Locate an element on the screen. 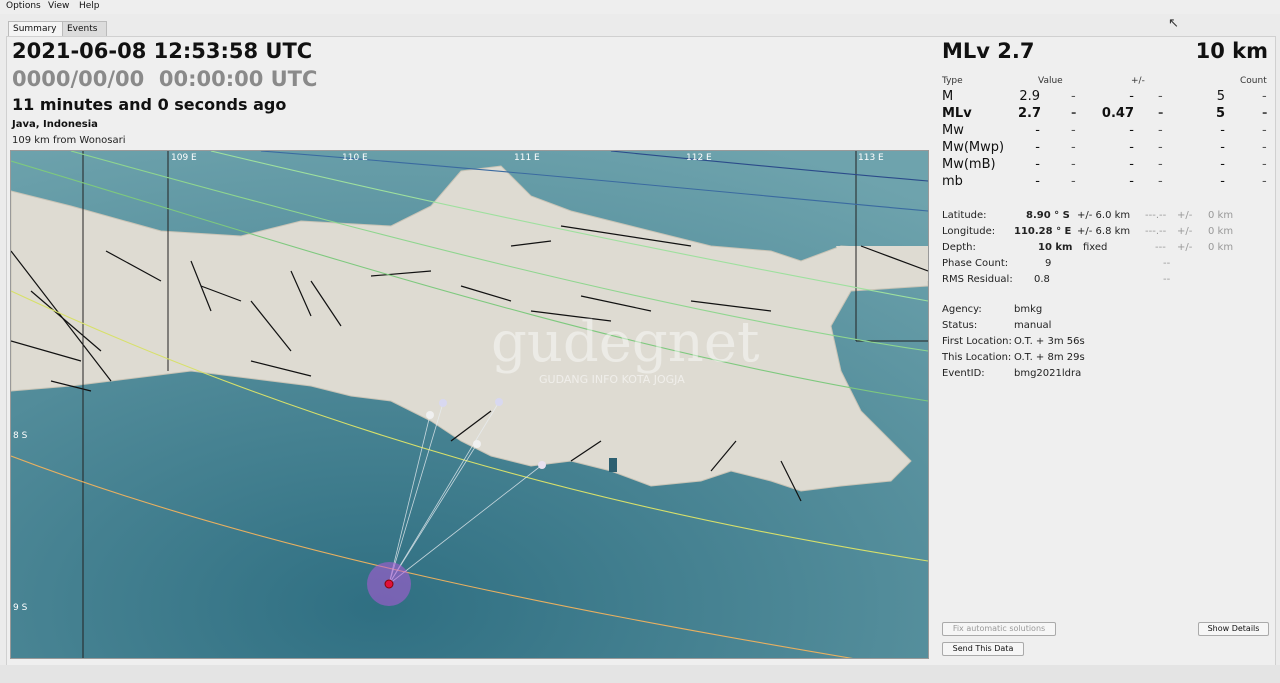 This screenshot has width=1280, height=683. magnitude-cell-value: 2.7 is located at coordinates (1030, 113).